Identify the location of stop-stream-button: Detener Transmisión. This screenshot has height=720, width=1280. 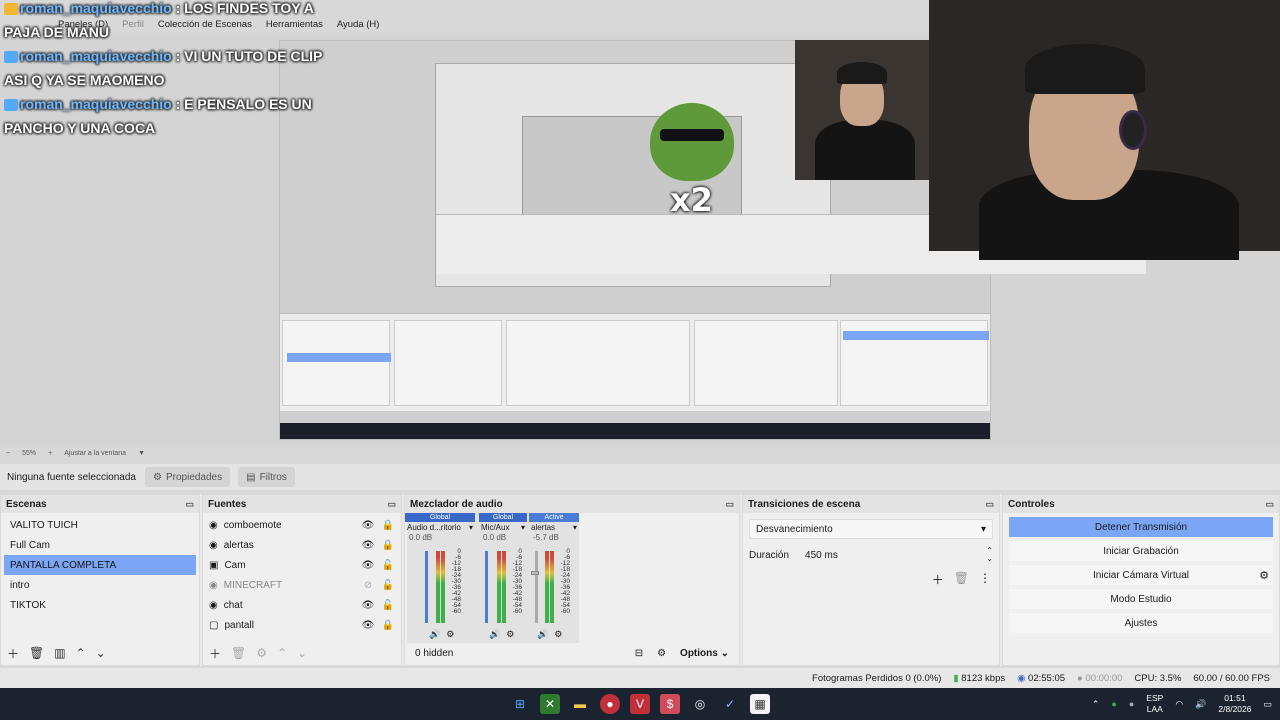
(1141, 527).